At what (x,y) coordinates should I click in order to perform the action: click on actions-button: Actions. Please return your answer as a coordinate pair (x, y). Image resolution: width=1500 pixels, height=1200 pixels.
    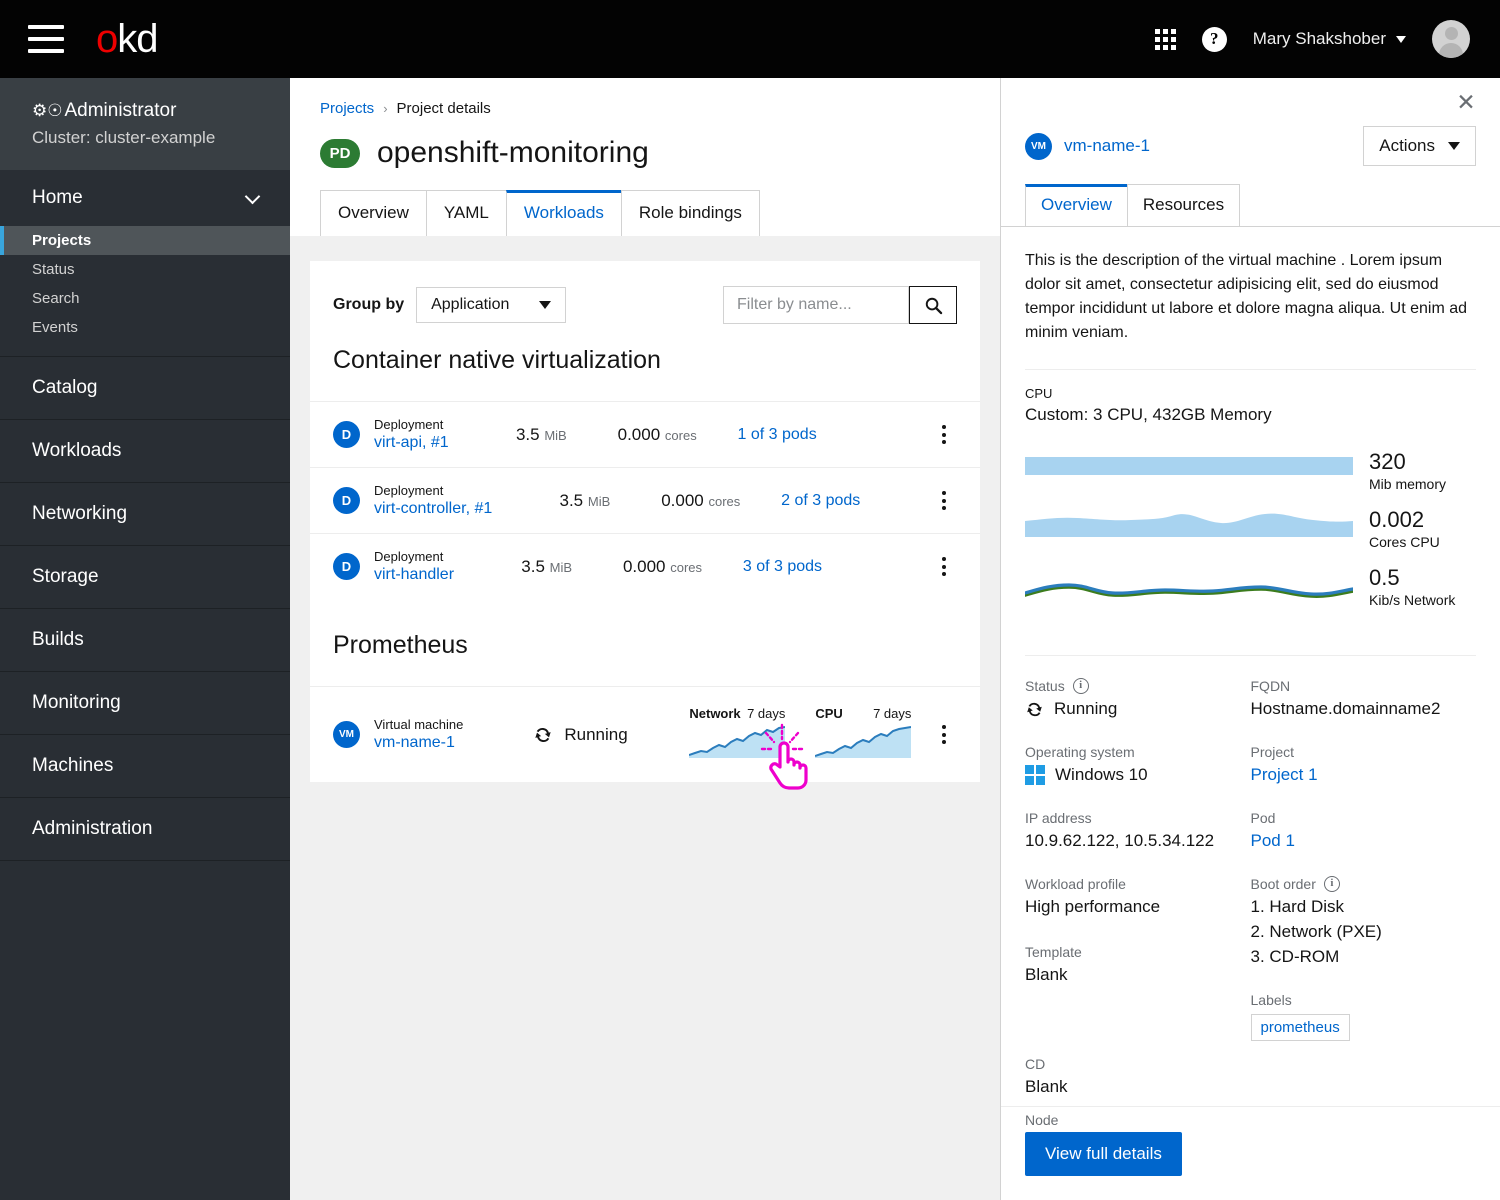
    Looking at the image, I should click on (1419, 146).